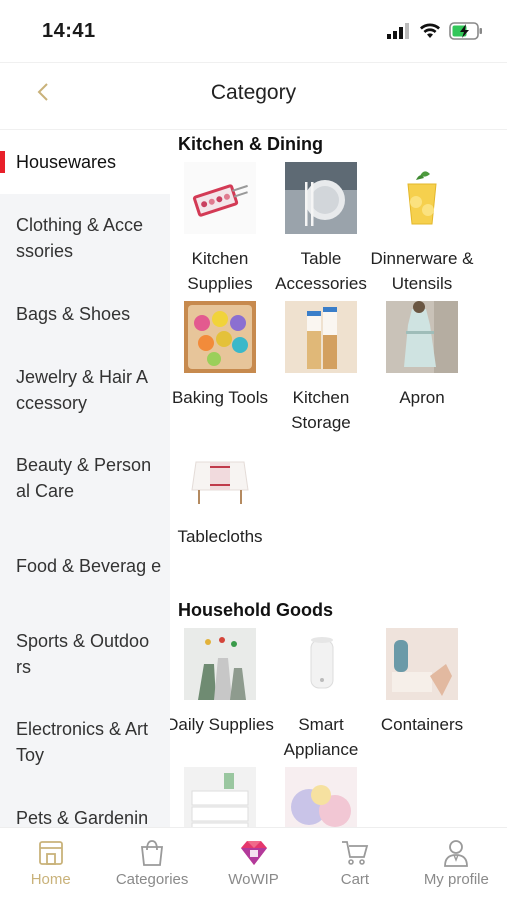 Image resolution: width=507 pixels, height=900 pixels. I want to click on sidebar-item-label: Jewelry & Hair A ccessory, so click(82, 390).